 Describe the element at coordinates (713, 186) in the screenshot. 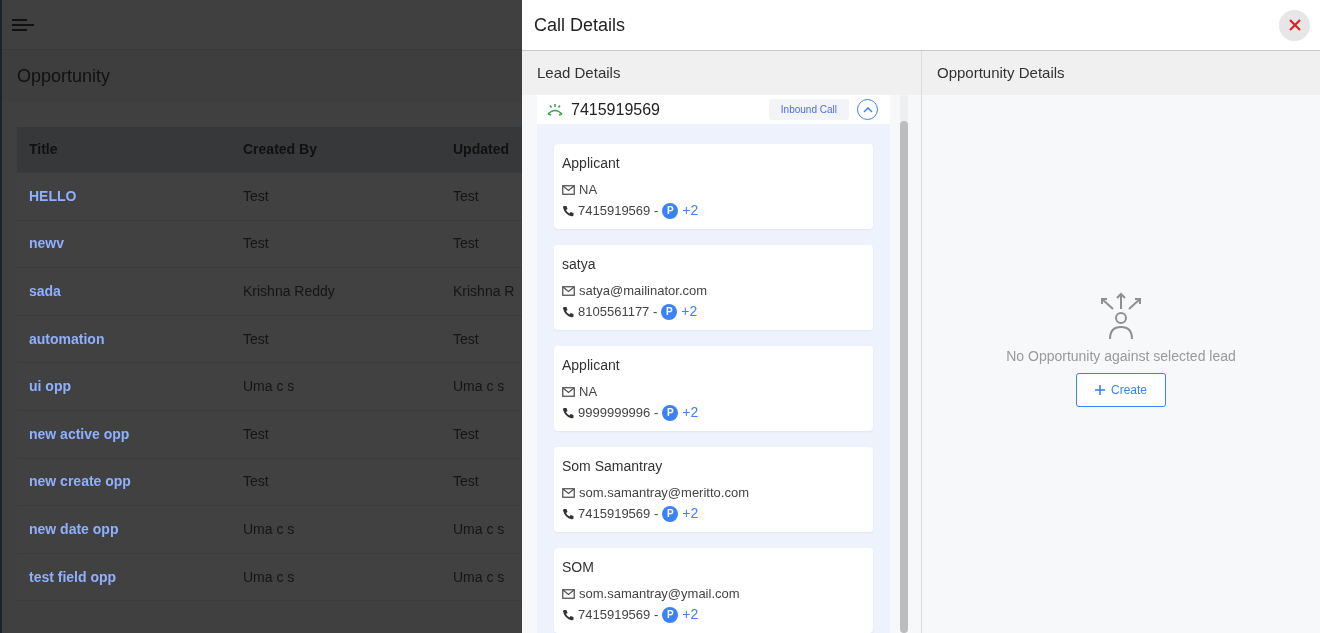

I see `lead-card: Applicant NA 7415919569 - P +2` at that location.